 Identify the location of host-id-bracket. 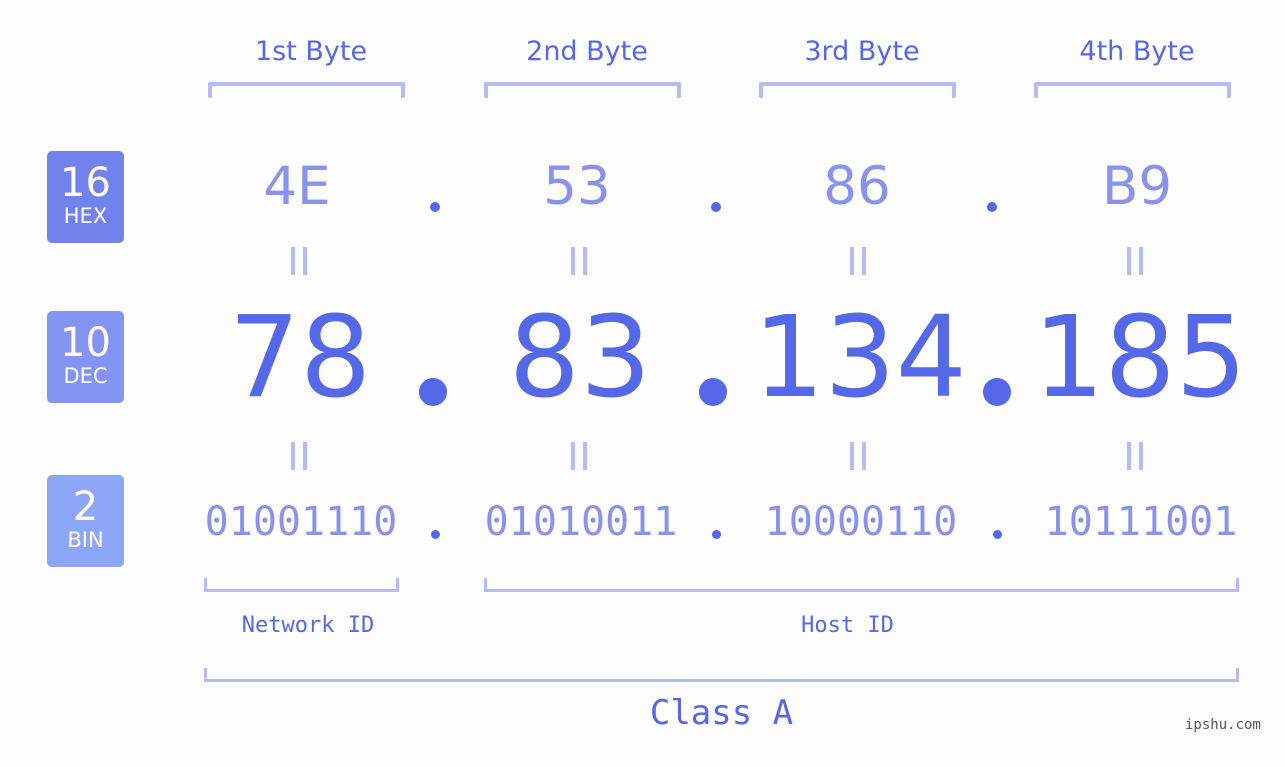
(861, 585).